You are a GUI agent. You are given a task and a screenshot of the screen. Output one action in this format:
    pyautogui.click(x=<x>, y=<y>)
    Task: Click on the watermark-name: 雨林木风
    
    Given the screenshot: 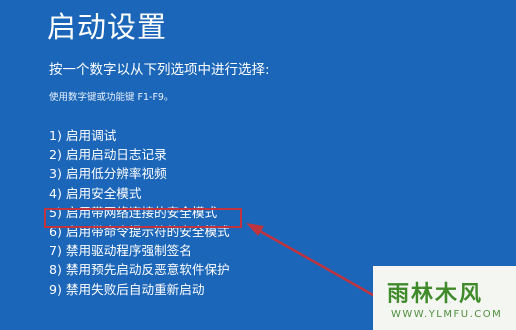 What is the action you would take?
    pyautogui.click(x=435, y=294)
    